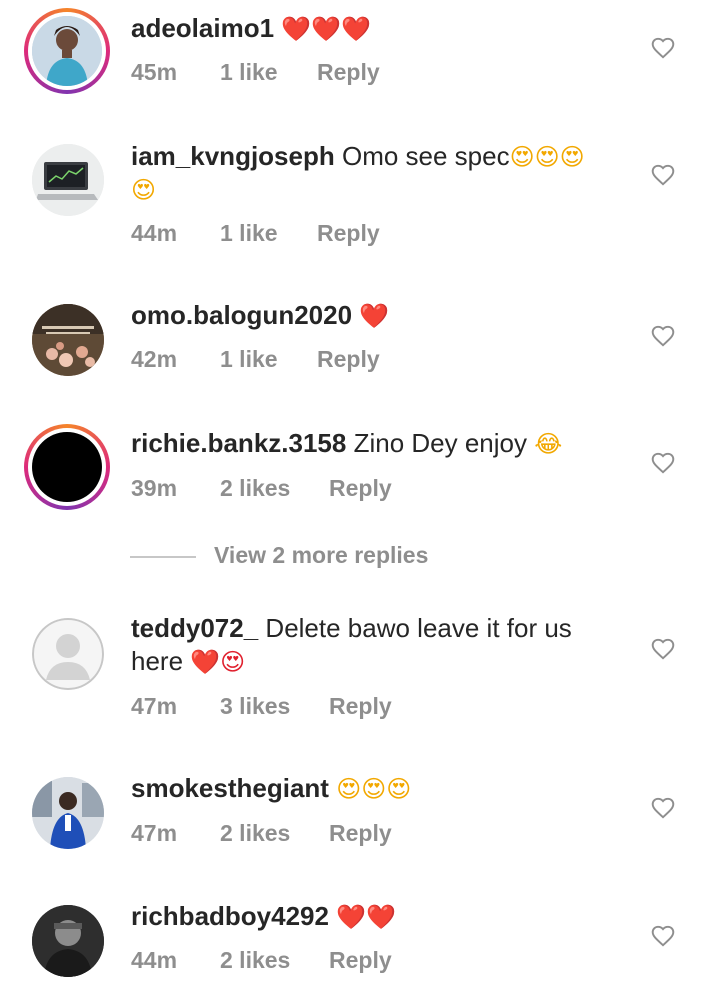 This screenshot has width=720, height=993. I want to click on comment-text: iam_kvngjoseph Omo see spec😍😍😍, so click(391, 157).